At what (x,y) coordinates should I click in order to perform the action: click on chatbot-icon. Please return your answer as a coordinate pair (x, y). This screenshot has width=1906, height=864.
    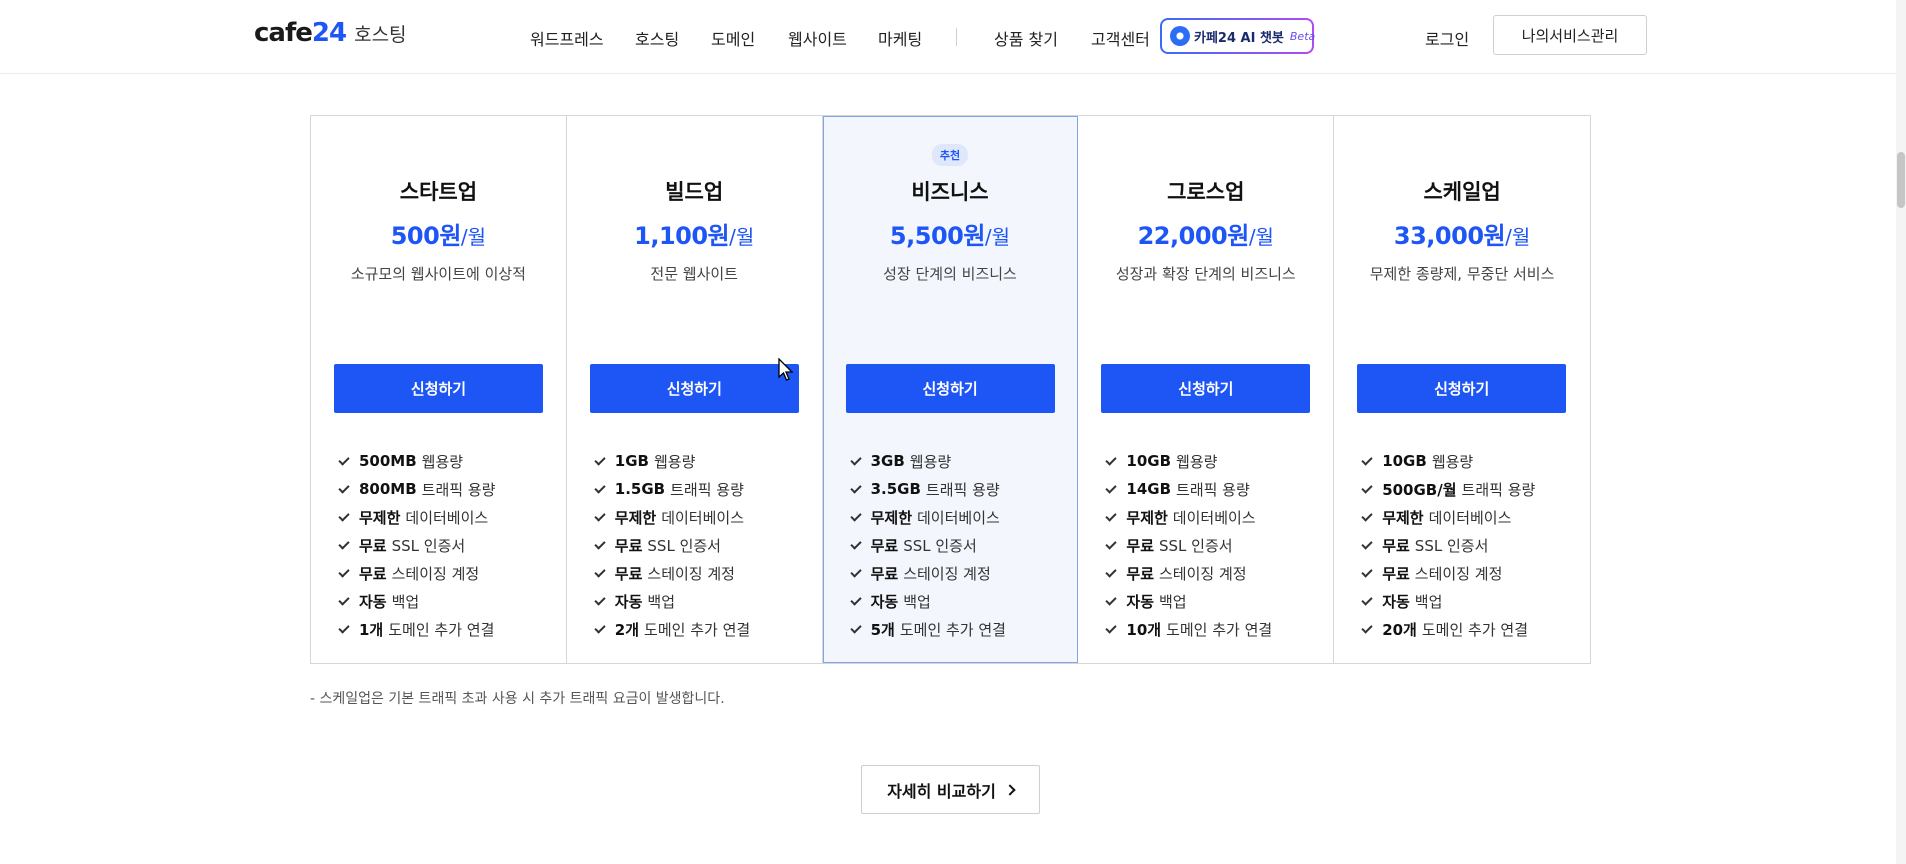
    Looking at the image, I should click on (1180, 36).